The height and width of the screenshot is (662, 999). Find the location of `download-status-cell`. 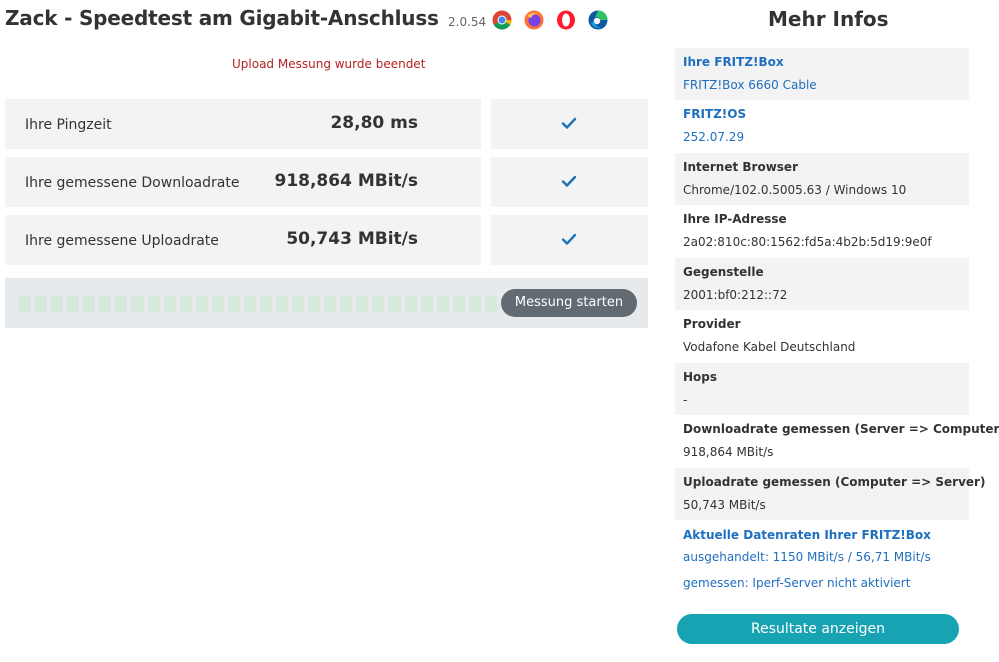

download-status-cell is located at coordinates (569, 182).